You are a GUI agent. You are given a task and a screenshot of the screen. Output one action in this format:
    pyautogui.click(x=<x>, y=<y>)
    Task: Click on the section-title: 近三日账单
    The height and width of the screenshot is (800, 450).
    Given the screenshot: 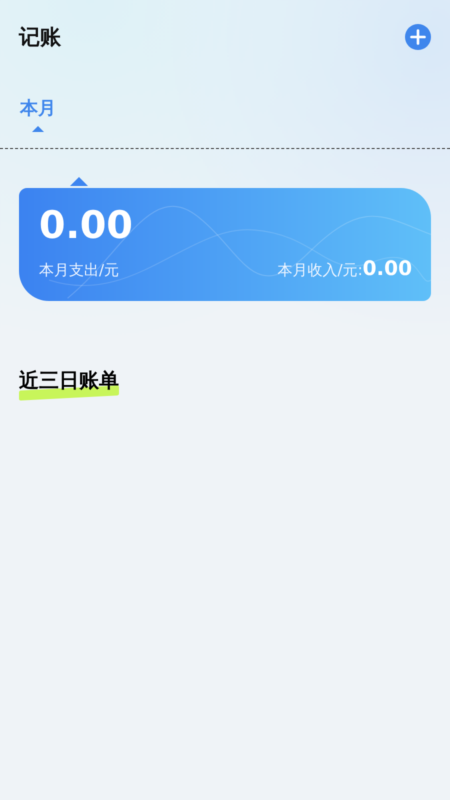 What is the action you would take?
    pyautogui.click(x=69, y=380)
    